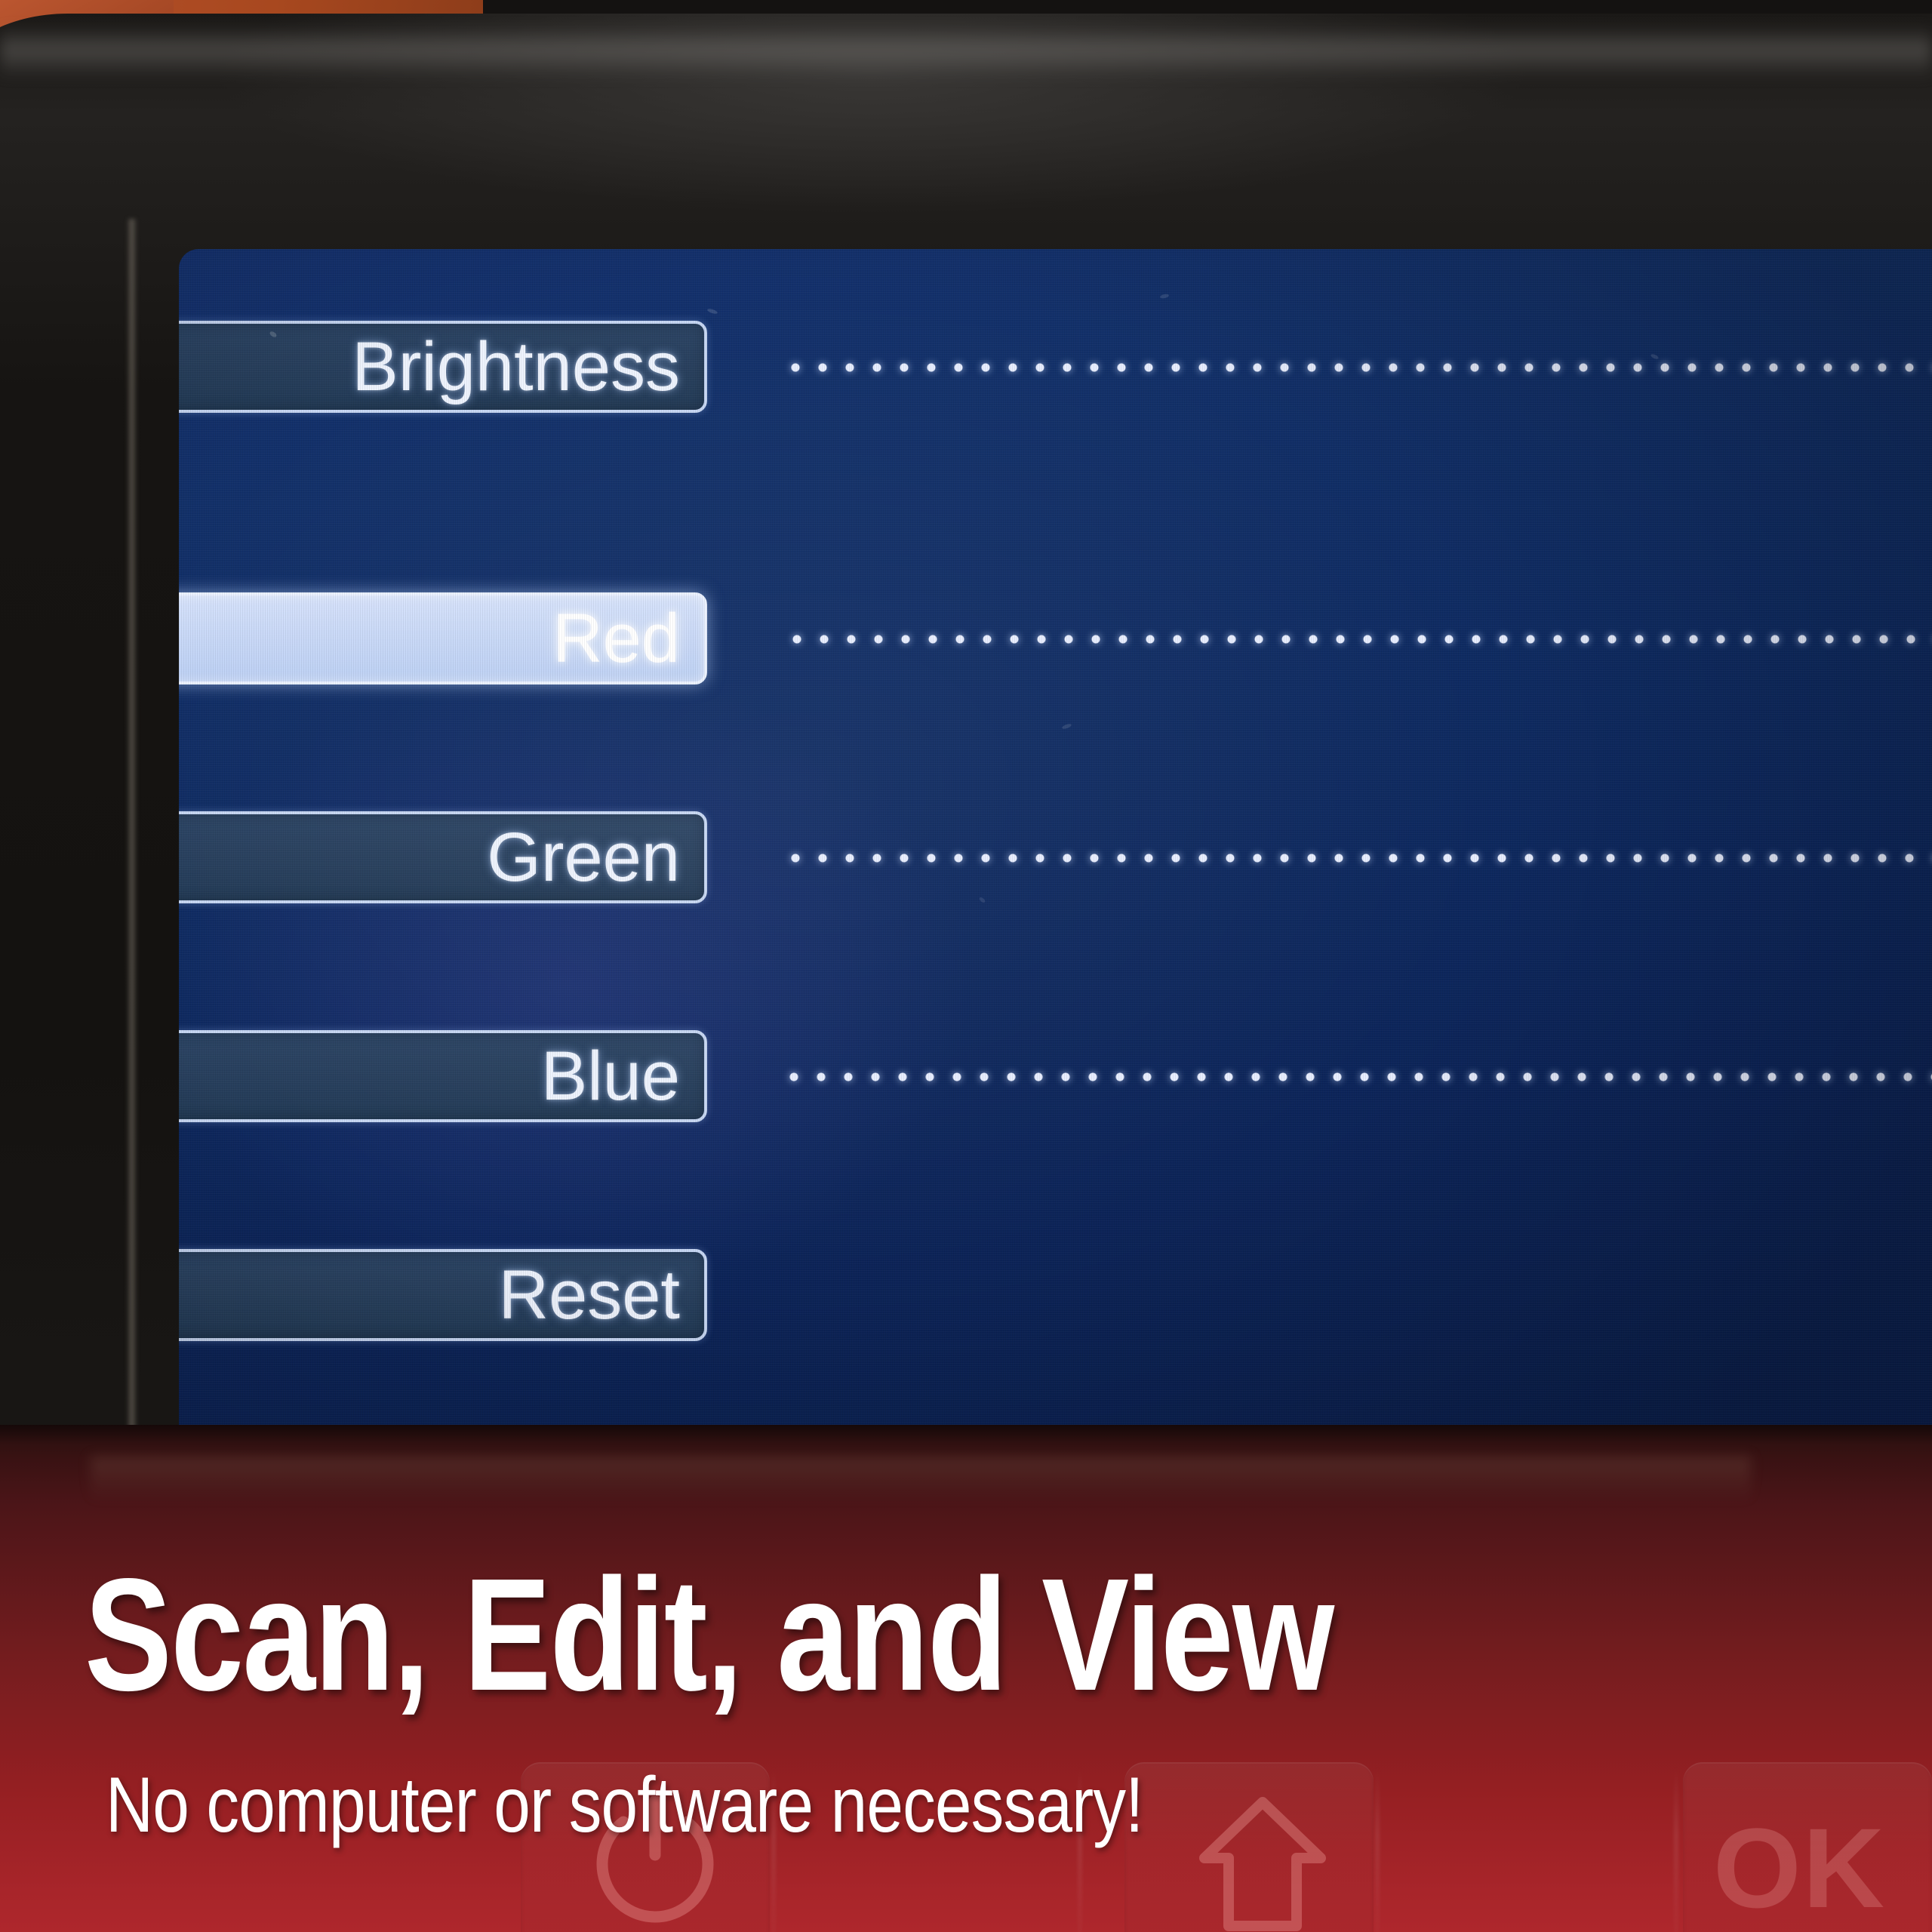 The width and height of the screenshot is (1932, 1932). I want to click on menu-item-red: Red, so click(443, 638).